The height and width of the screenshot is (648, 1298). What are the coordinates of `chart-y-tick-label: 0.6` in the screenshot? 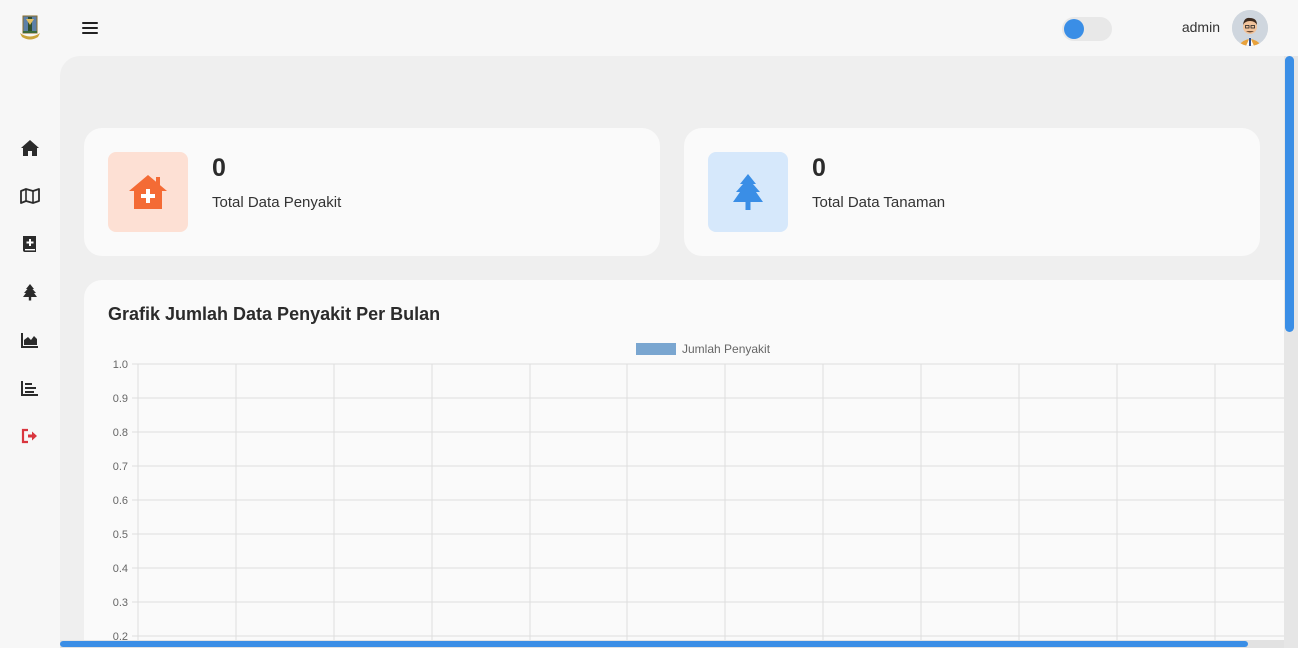 It's located at (120, 501).